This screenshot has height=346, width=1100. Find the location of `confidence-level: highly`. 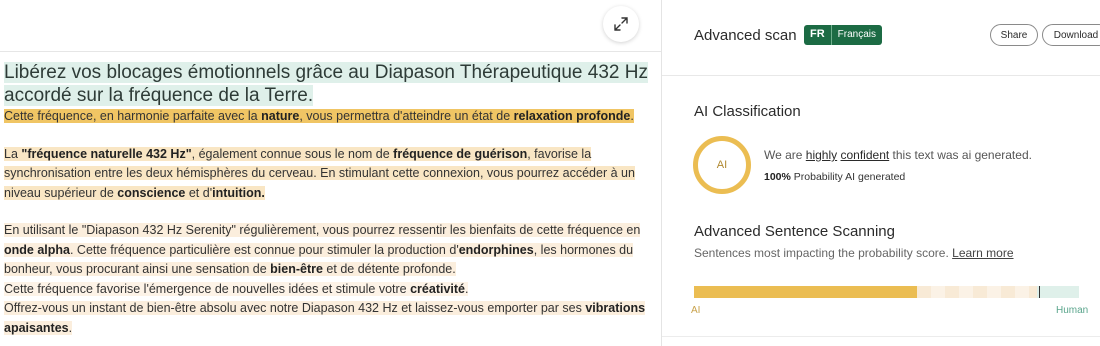

confidence-level: highly is located at coordinates (821, 155).